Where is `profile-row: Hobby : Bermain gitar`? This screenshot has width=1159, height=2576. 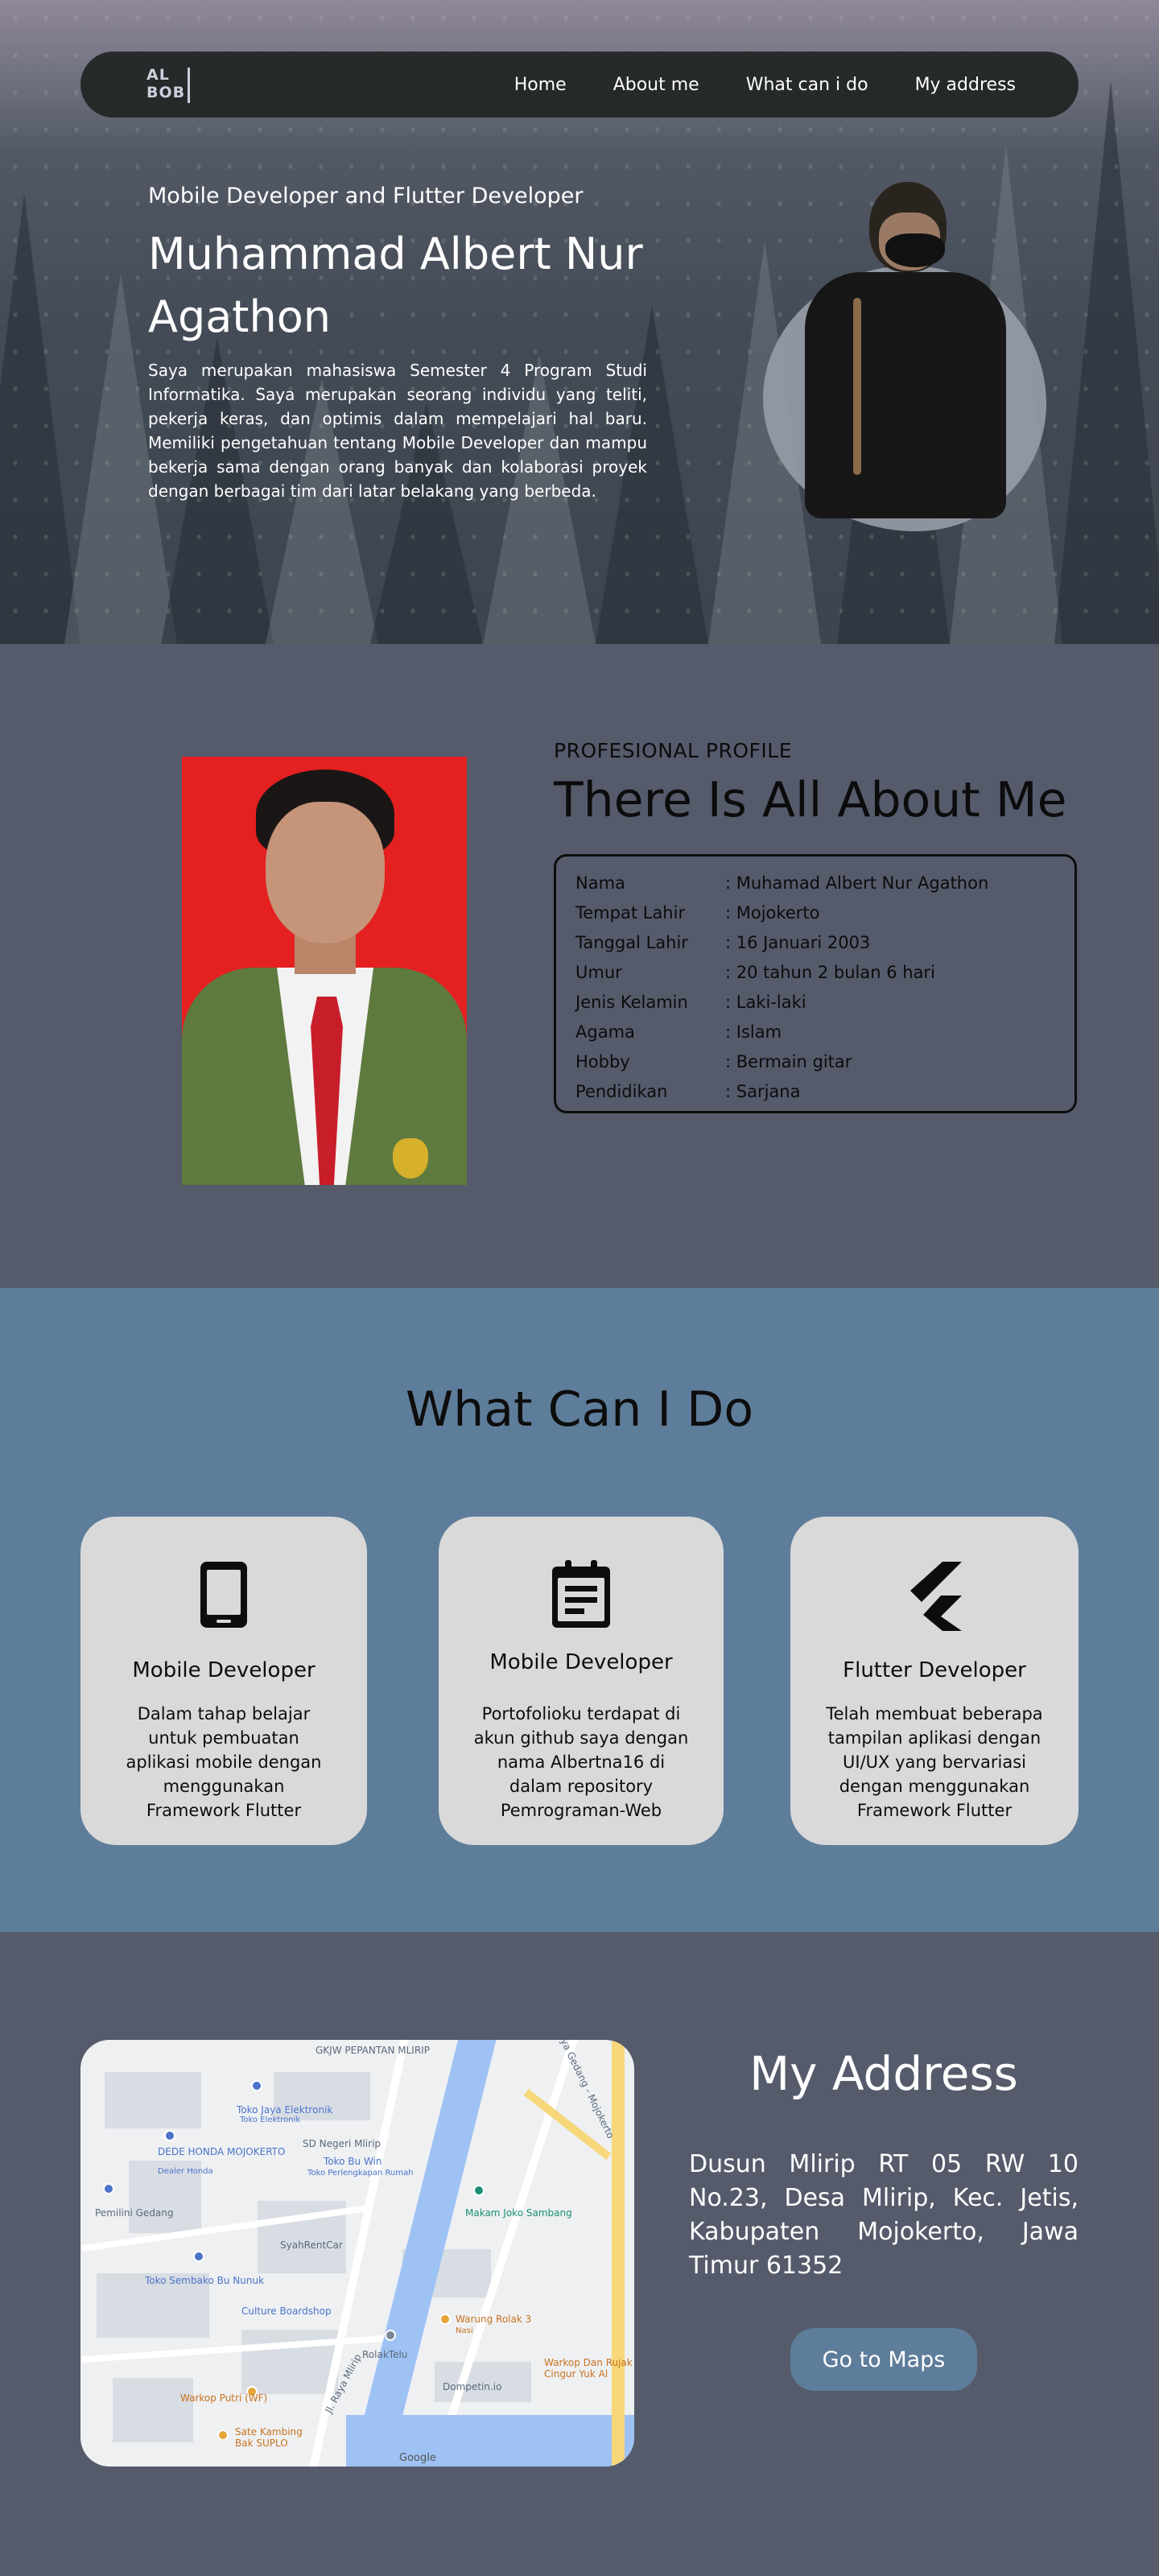
profile-row: Hobby : Bermain gitar is located at coordinates (815, 1061).